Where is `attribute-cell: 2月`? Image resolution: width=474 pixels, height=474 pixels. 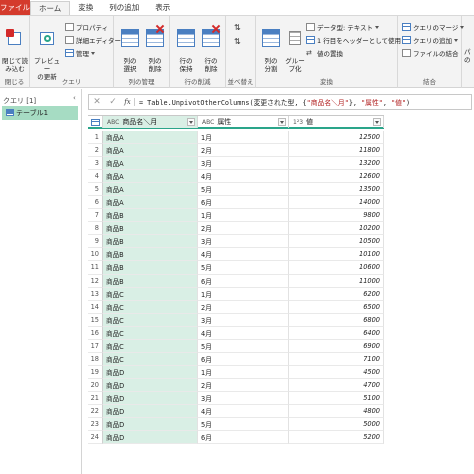 attribute-cell: 2月 is located at coordinates (243, 307).